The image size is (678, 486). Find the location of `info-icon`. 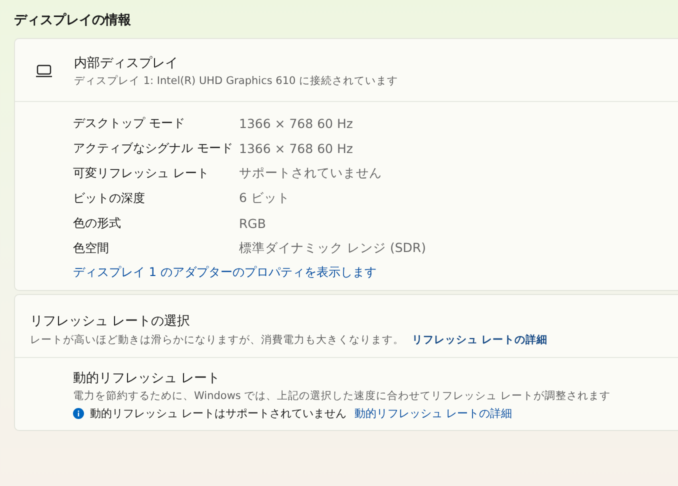

info-icon is located at coordinates (78, 413).